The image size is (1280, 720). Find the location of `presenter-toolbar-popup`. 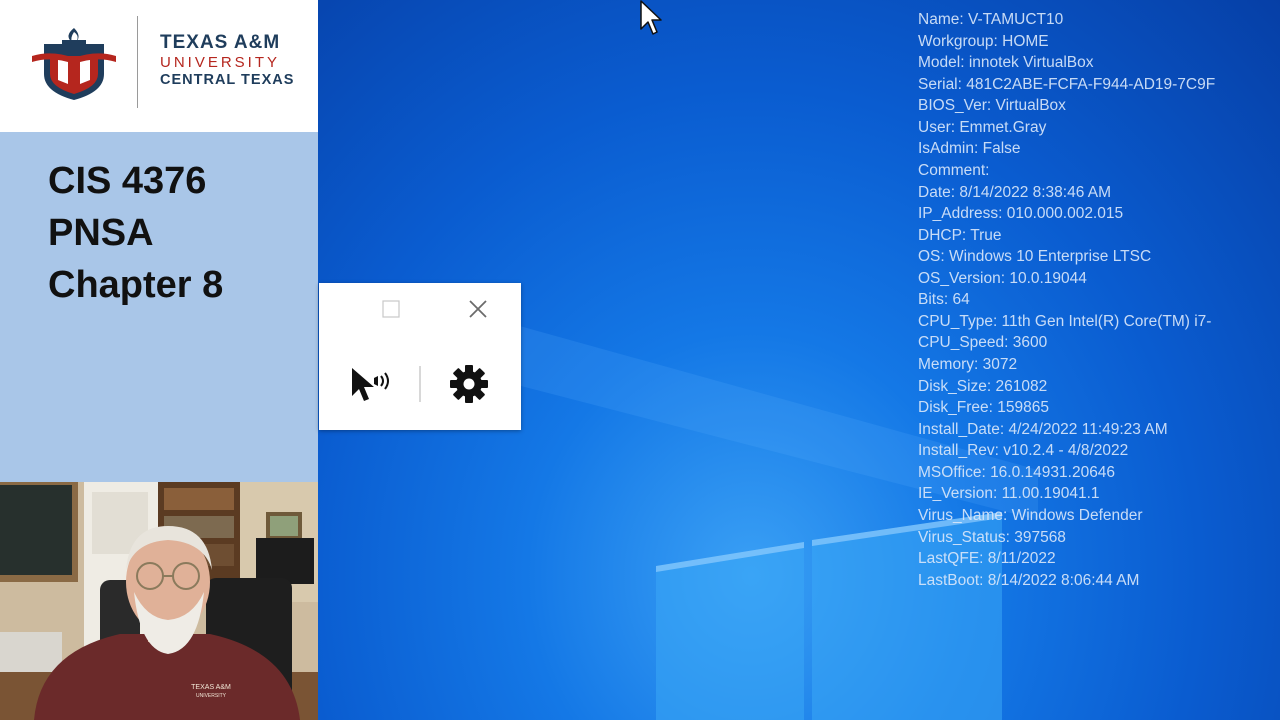

presenter-toolbar-popup is located at coordinates (420, 356).